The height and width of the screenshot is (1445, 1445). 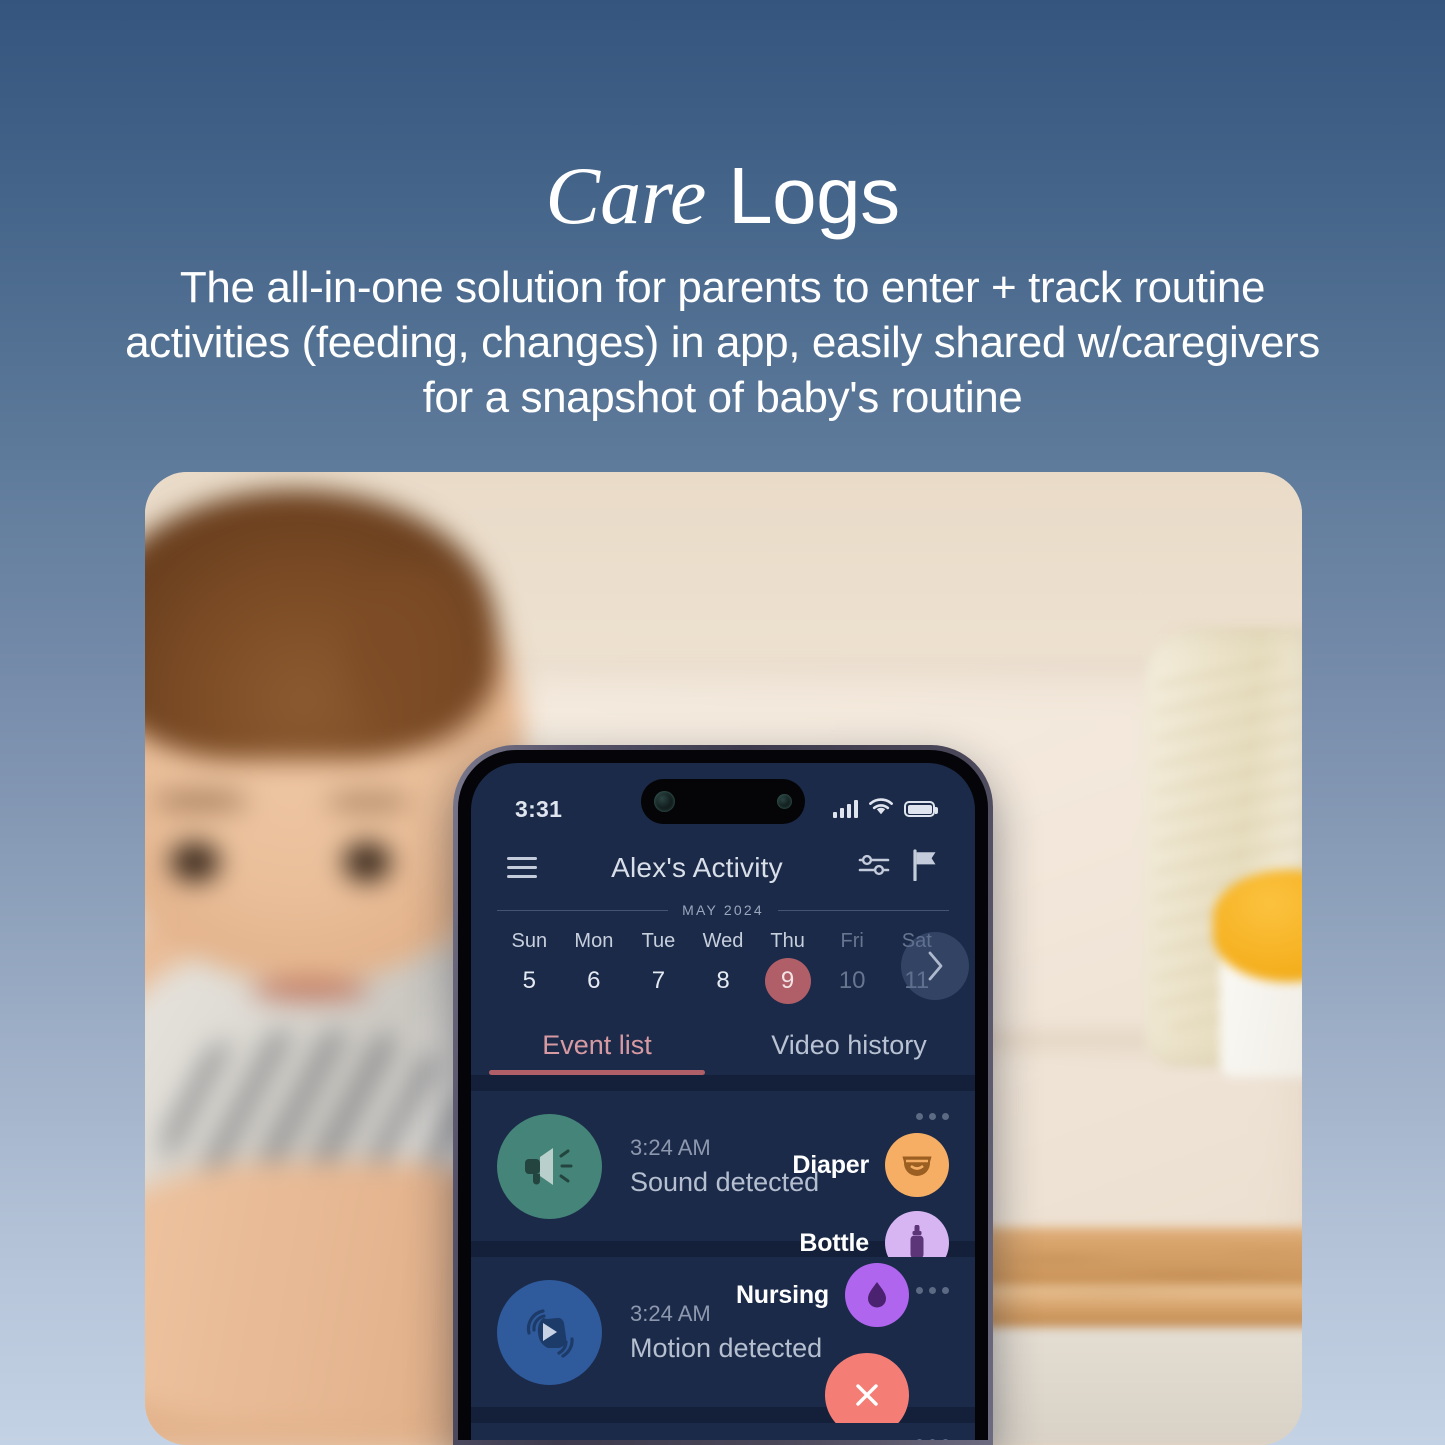 I want to click on tab-video-history: Video history, so click(x=849, y=1047).